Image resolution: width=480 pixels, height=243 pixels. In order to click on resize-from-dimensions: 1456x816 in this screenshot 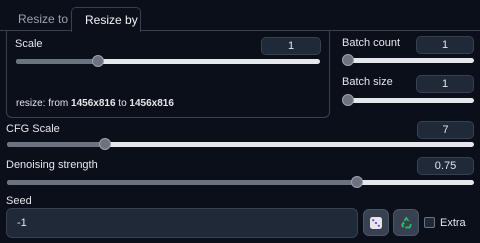, I will do `click(93, 103)`.